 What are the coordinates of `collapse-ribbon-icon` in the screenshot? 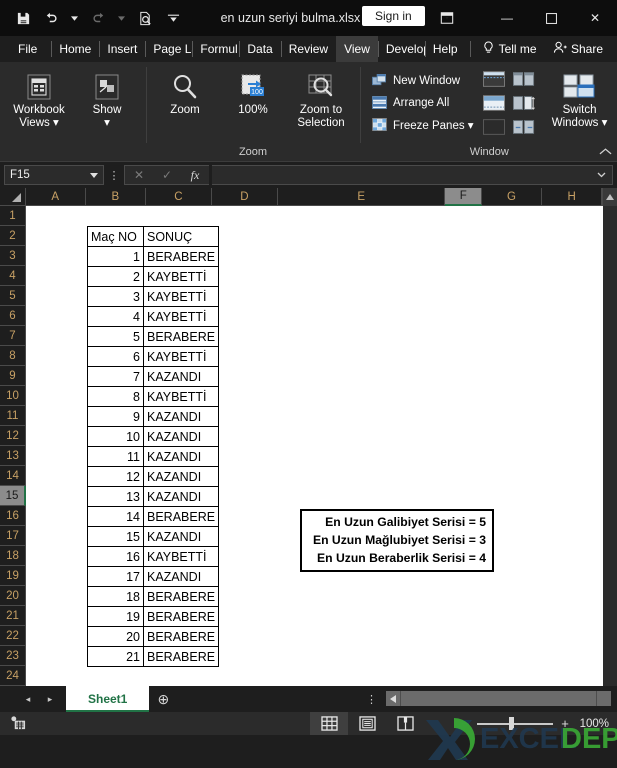 It's located at (605, 153).